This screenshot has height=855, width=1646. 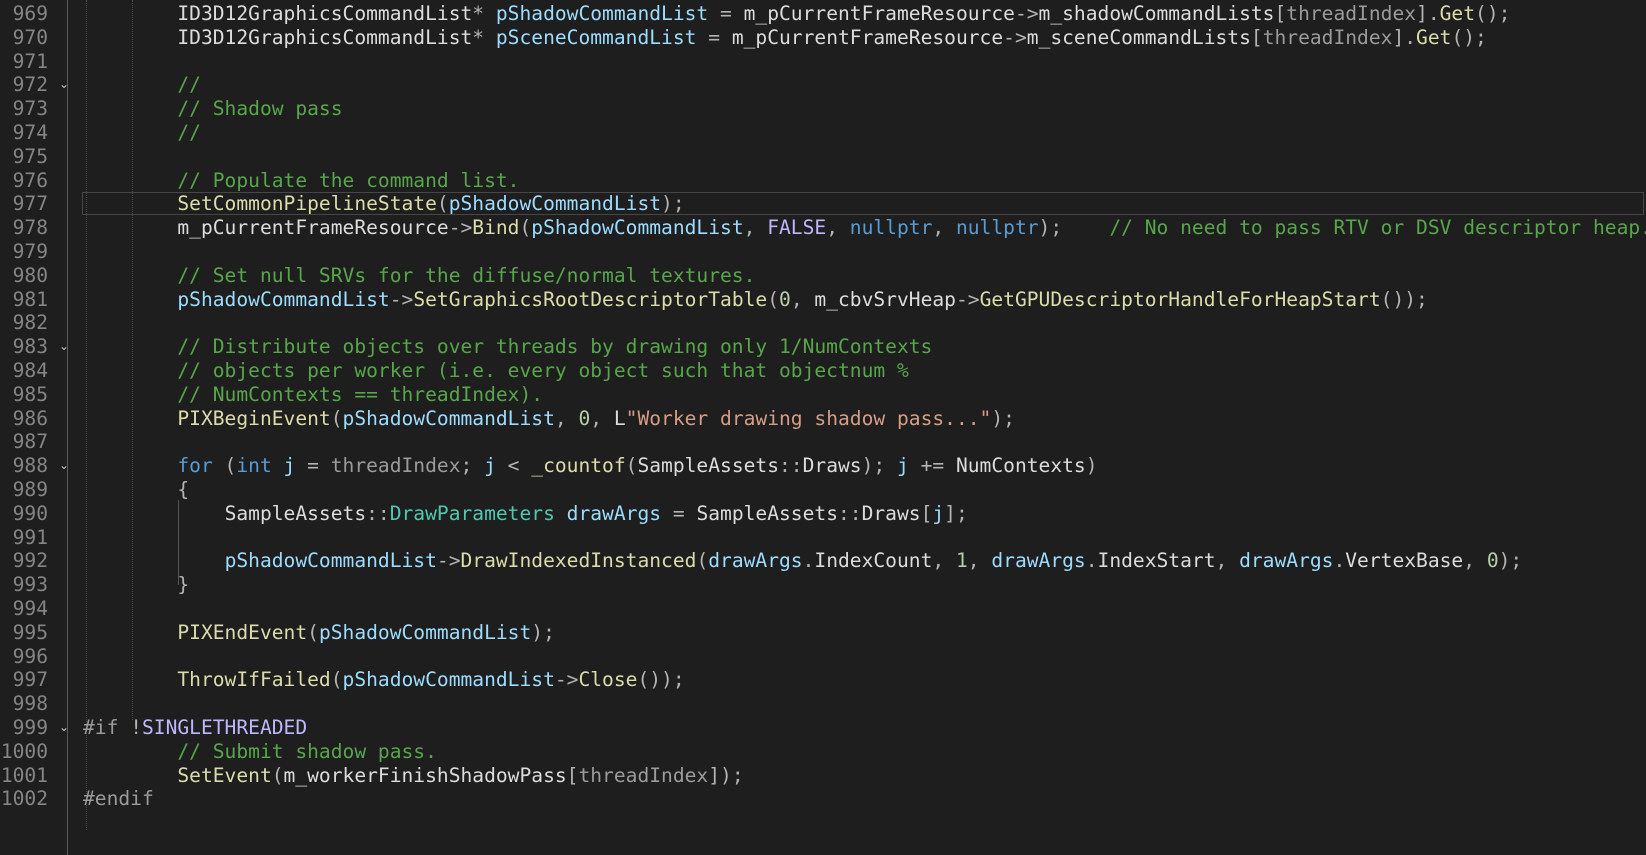 What do you see at coordinates (823, 61) in the screenshot?
I see `code-line: 971` at bounding box center [823, 61].